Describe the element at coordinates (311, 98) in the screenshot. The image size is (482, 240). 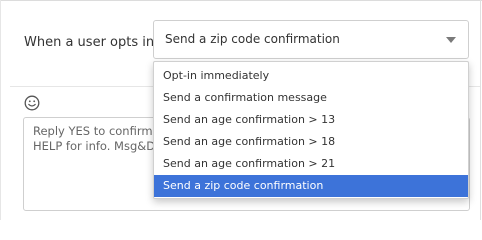
I see `option-send-confirmation-message: Send a confirmation message` at that location.